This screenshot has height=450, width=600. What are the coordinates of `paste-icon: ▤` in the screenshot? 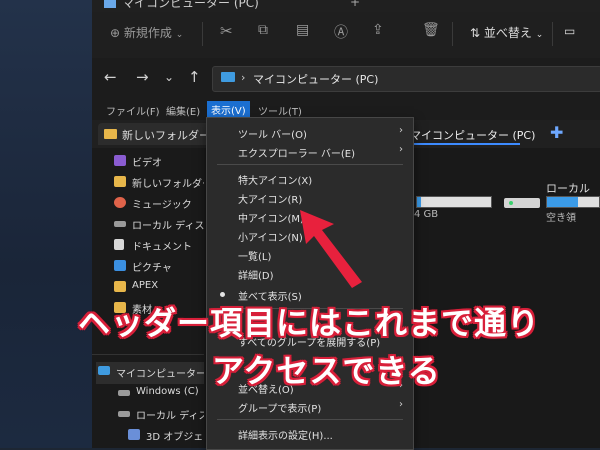 It's located at (302, 30).